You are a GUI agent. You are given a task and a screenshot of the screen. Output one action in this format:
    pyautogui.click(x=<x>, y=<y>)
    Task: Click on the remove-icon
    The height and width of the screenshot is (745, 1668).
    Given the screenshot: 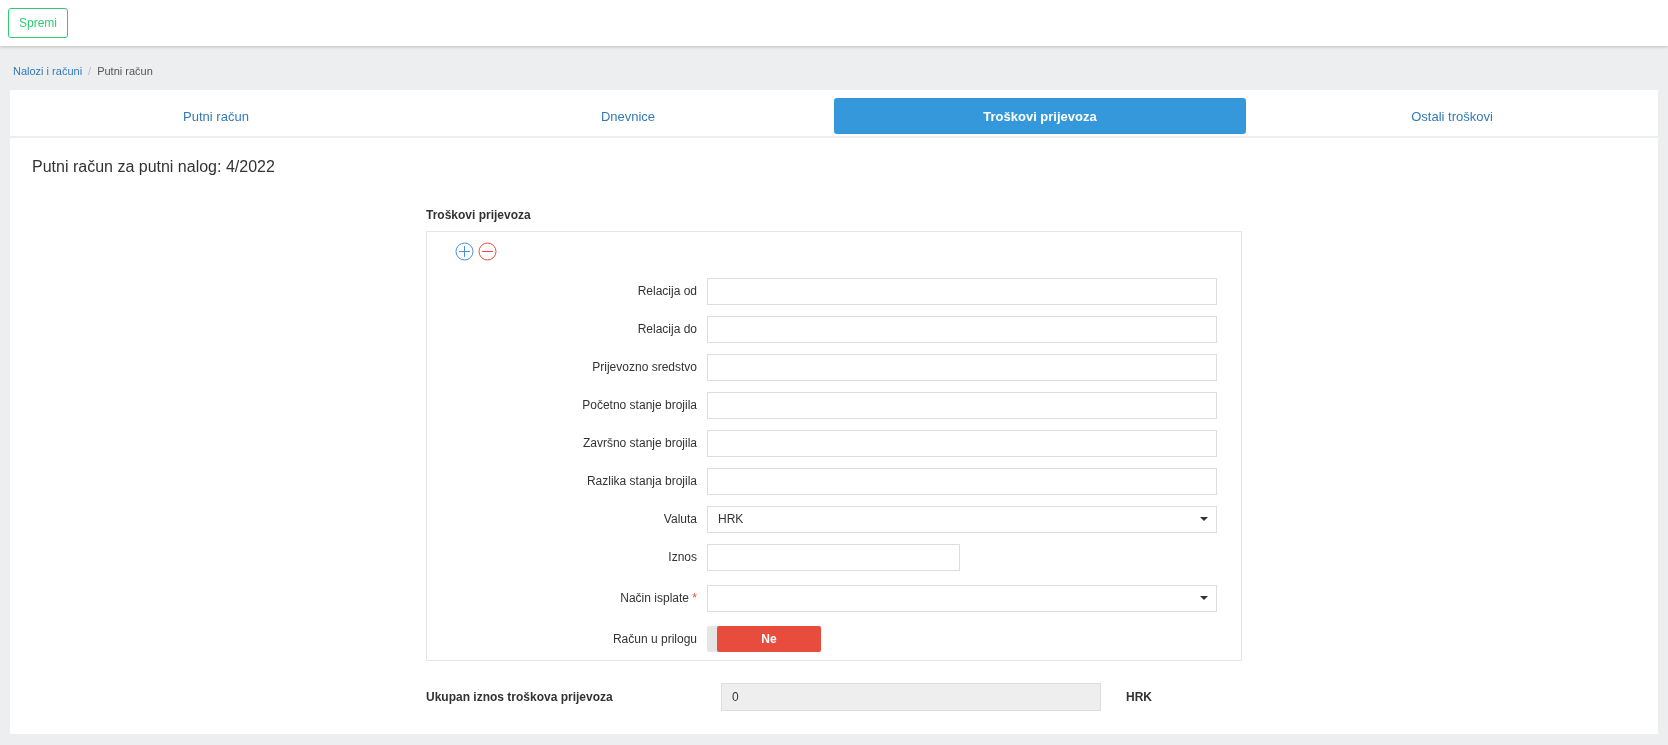 What is the action you would take?
    pyautogui.click(x=487, y=251)
    